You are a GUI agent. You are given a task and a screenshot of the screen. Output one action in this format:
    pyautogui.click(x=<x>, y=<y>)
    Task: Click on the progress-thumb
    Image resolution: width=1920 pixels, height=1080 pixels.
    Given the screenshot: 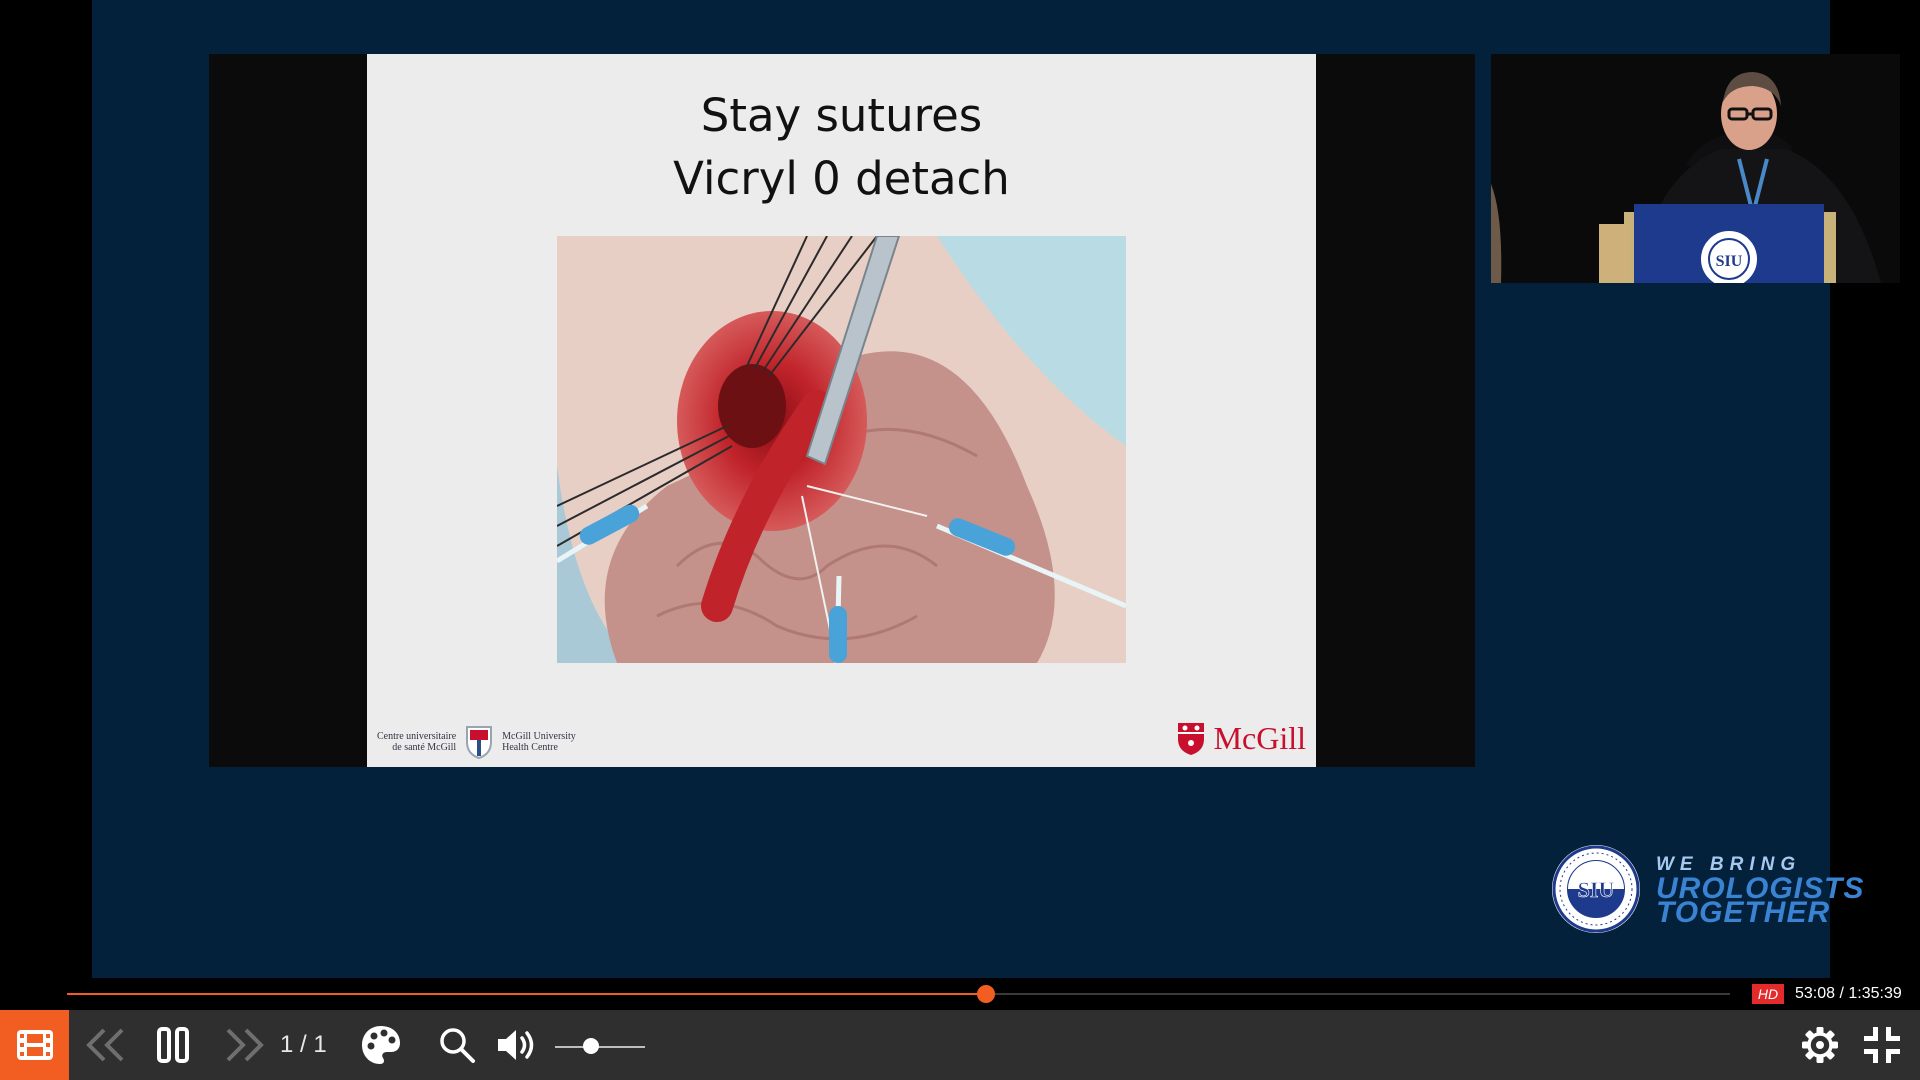 What is the action you would take?
    pyautogui.click(x=985, y=994)
    